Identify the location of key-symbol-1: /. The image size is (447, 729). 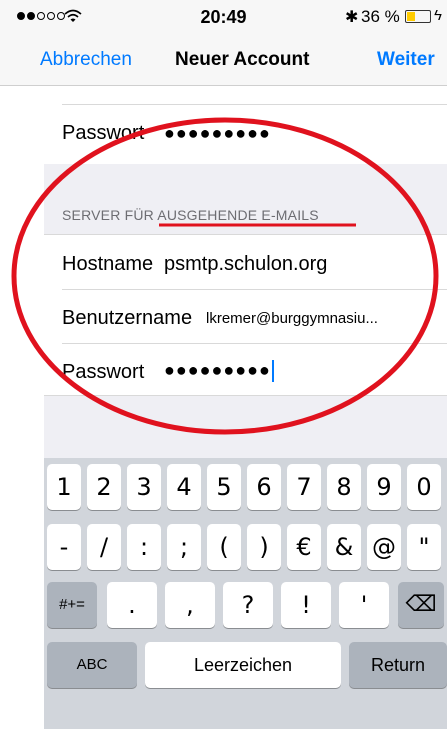
(104, 547).